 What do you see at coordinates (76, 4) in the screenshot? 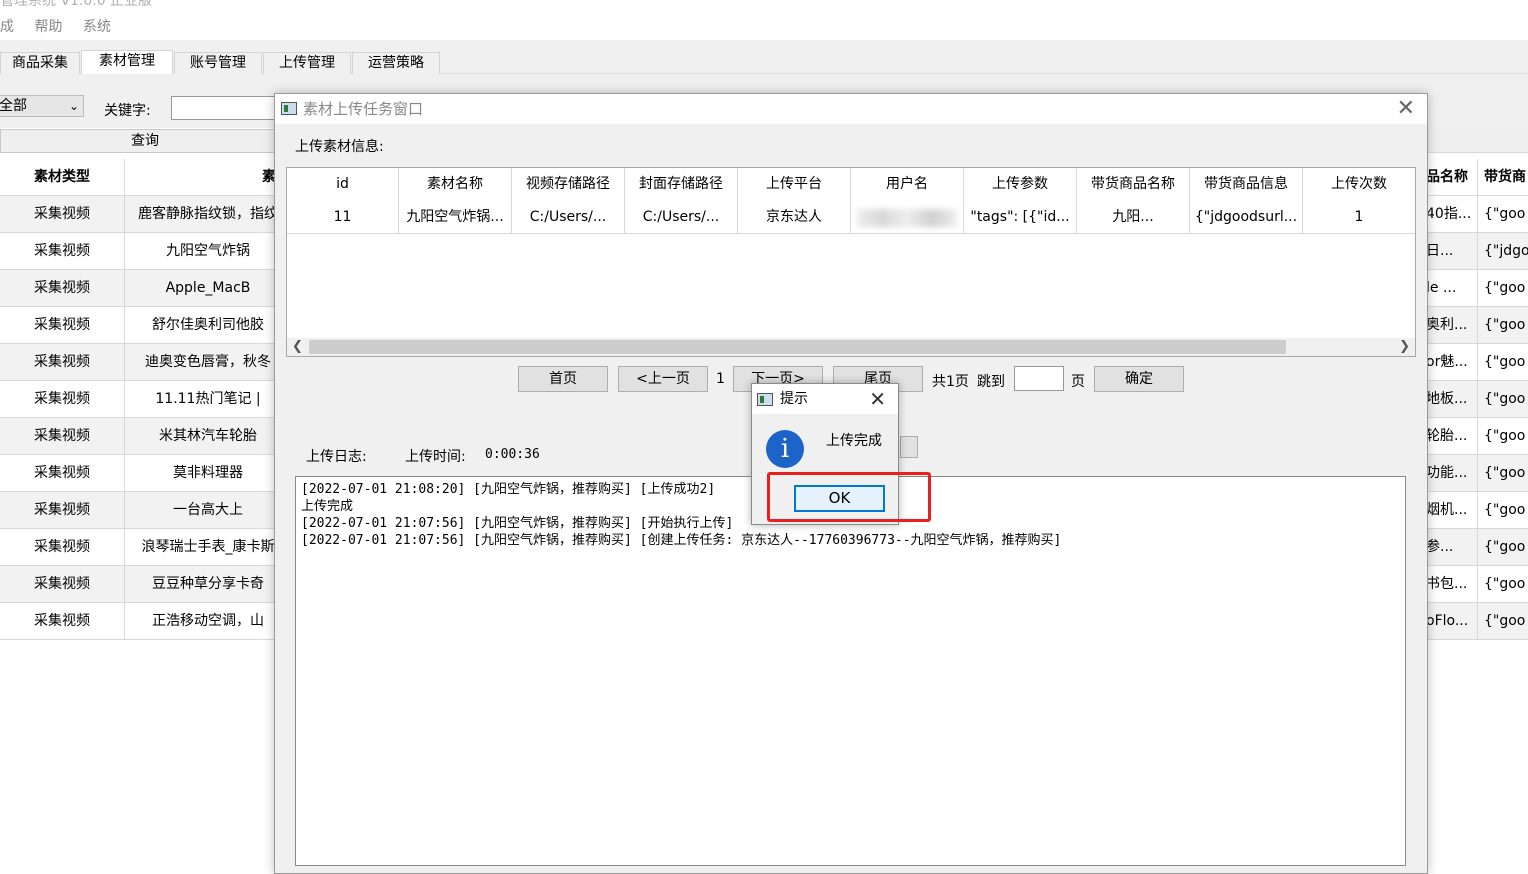
I see `app-title: 管理系统 V1.0.0 正业版` at bounding box center [76, 4].